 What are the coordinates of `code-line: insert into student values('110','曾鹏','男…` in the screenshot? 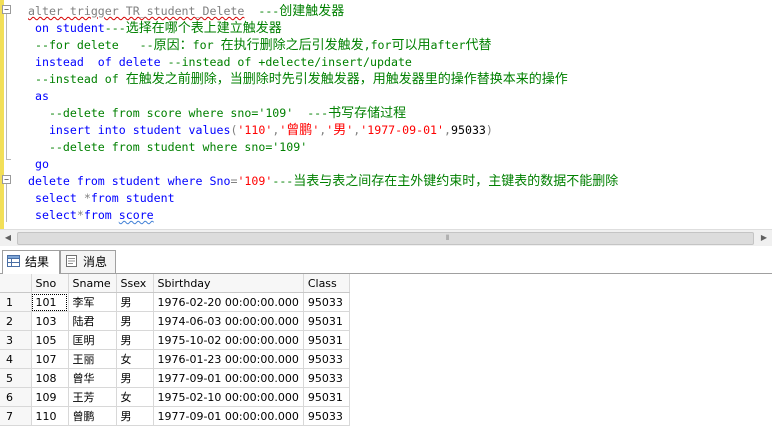 It's located at (260, 130).